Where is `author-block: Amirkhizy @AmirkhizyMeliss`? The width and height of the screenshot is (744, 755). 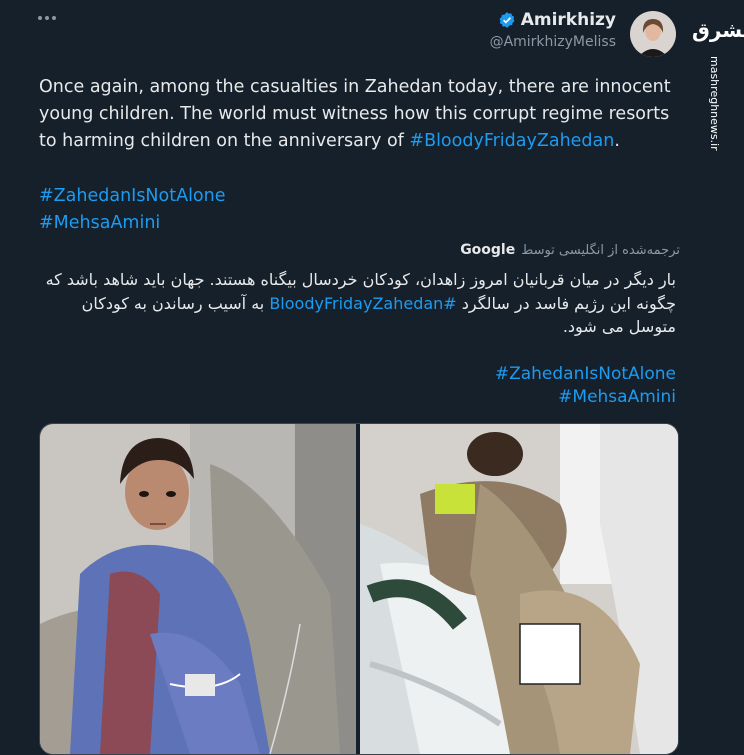
author-block: Amirkhizy @AmirkhizyMeliss is located at coordinates (553, 30).